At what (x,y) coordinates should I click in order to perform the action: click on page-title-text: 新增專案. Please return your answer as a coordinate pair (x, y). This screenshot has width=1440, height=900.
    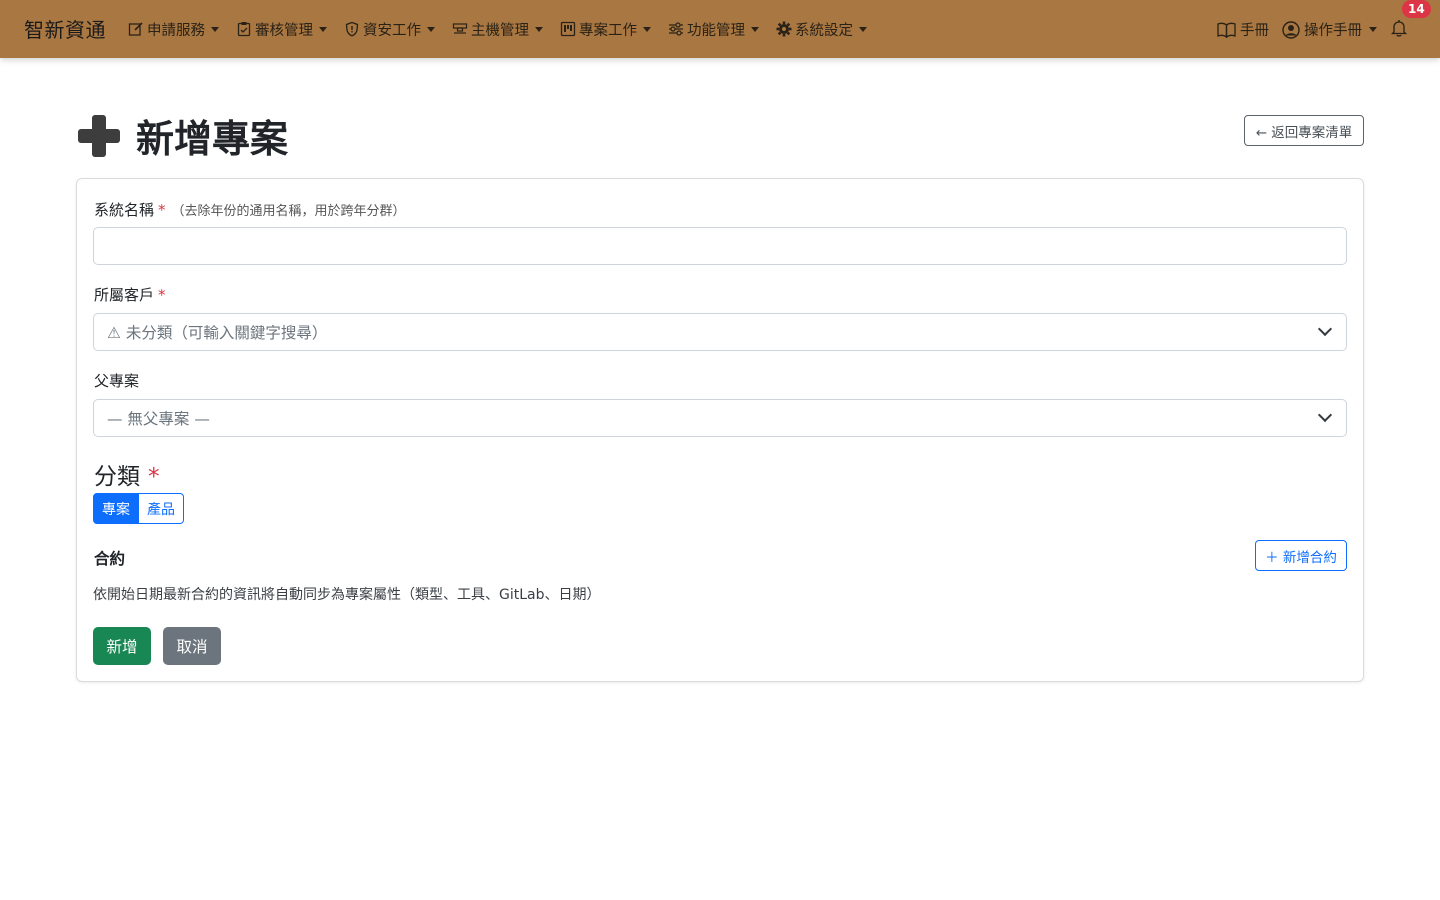
    Looking at the image, I should click on (212, 139).